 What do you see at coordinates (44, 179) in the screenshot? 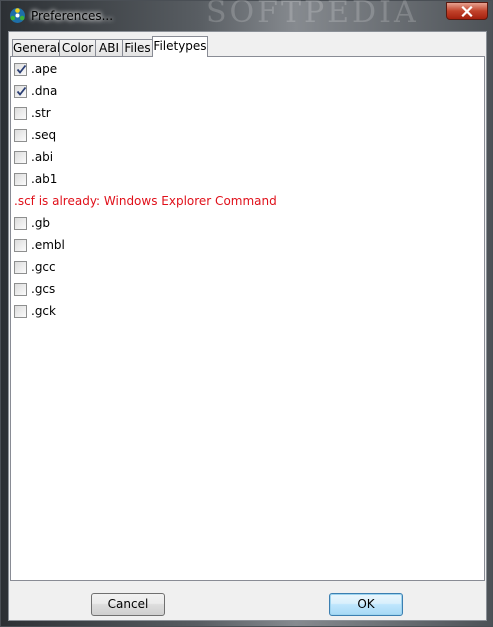
I see `filetype-label: .ab1` at bounding box center [44, 179].